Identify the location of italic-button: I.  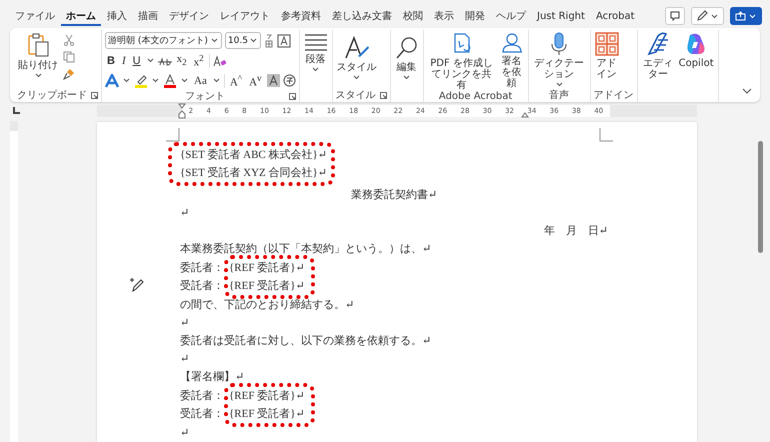
(124, 60).